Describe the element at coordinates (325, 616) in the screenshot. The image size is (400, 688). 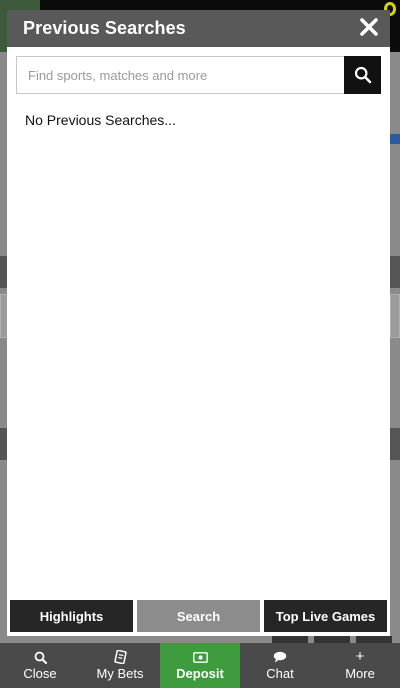
I see `tab-top-live-games: Top Live Games` at that location.